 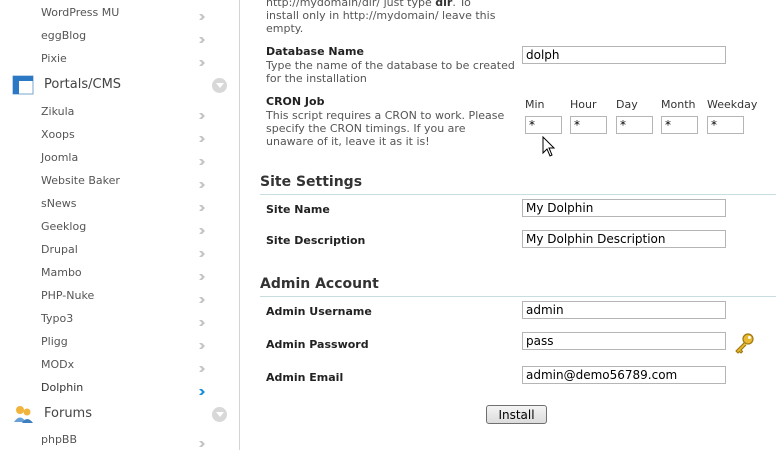 I want to click on cron-min-label: Min, so click(x=535, y=104).